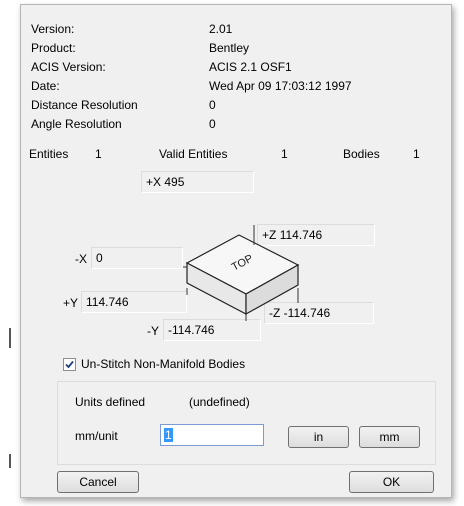 This screenshot has width=464, height=506. What do you see at coordinates (275, 313) in the screenshot?
I see `neg-z-label: -Z` at bounding box center [275, 313].